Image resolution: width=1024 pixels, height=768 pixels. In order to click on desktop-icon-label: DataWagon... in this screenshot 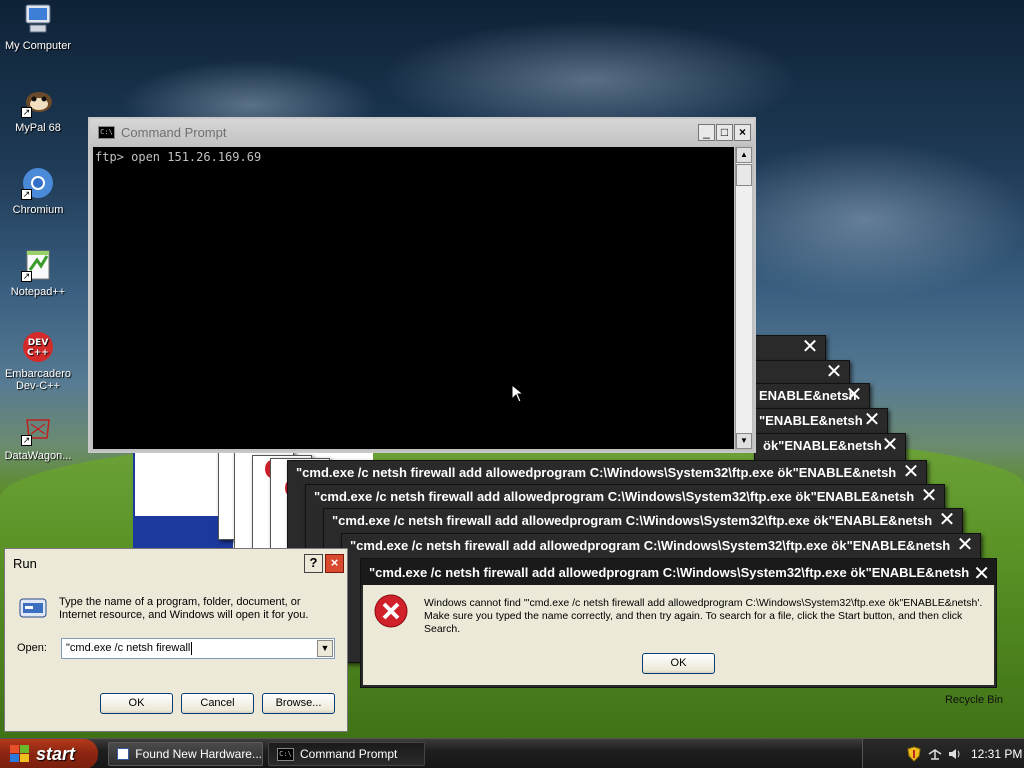, I will do `click(38, 456)`.